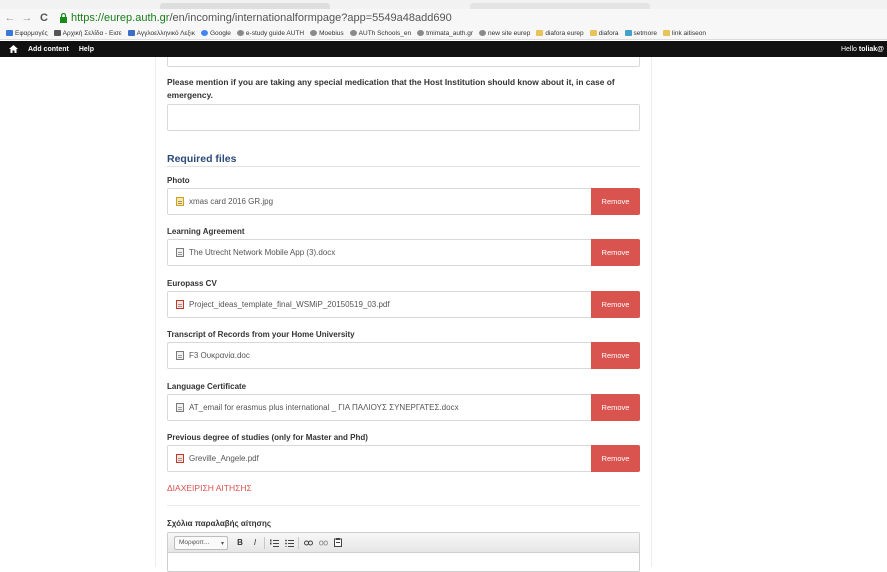 Image resolution: width=887 pixels, height=572 pixels. Describe the element at coordinates (403, 355) in the screenshot. I see `uploaded-file-row: F3 Ουκρανία.doc Remove` at that location.